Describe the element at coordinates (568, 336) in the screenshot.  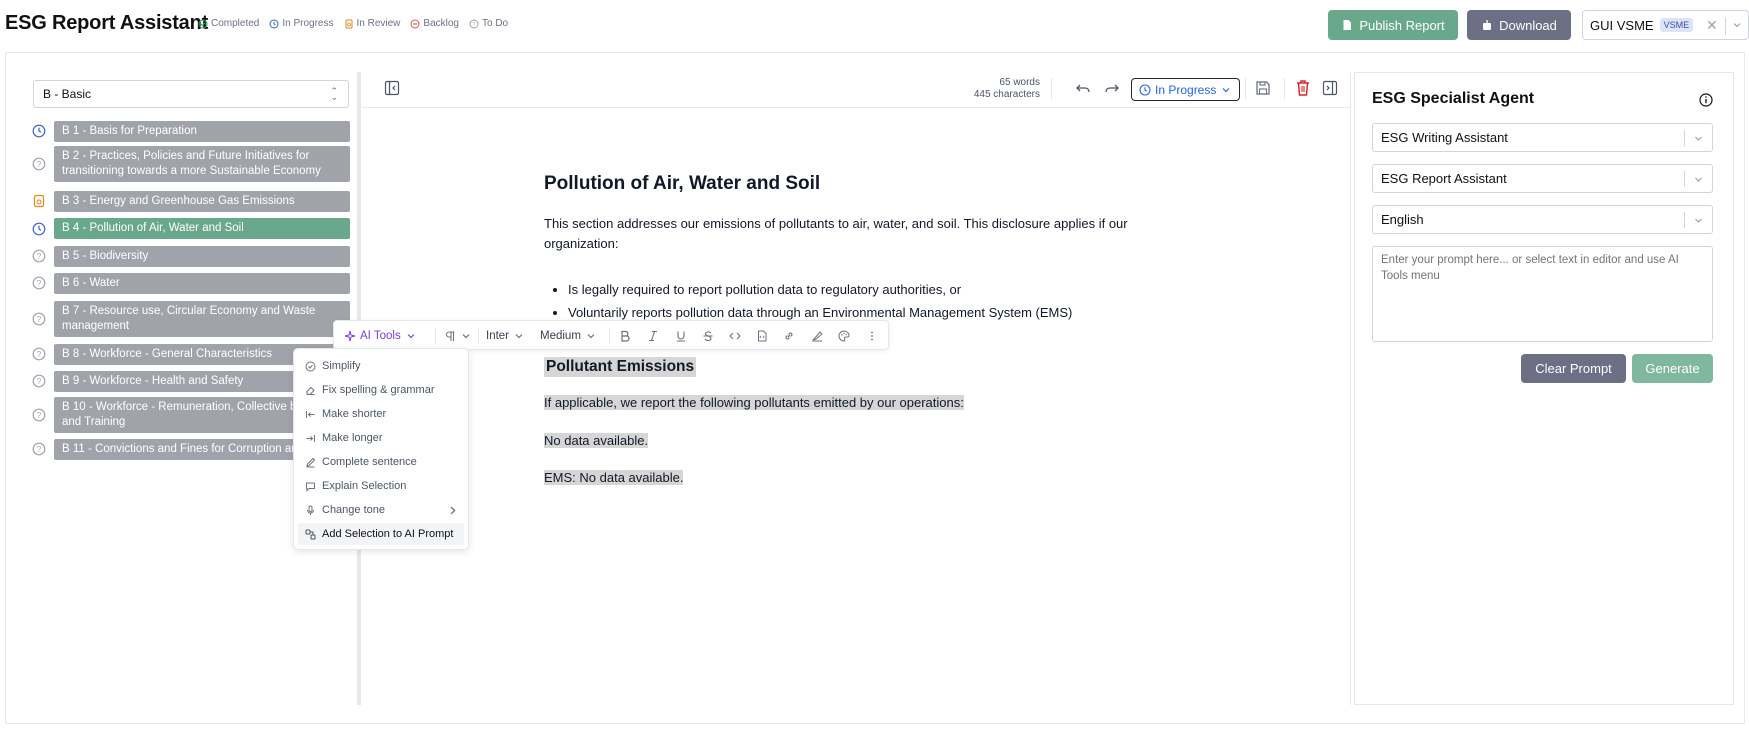
I see `font-weight-select: Medium` at that location.